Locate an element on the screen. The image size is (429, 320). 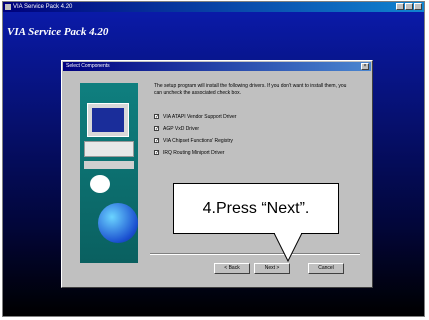
app-icon is located at coordinates (8, 7).